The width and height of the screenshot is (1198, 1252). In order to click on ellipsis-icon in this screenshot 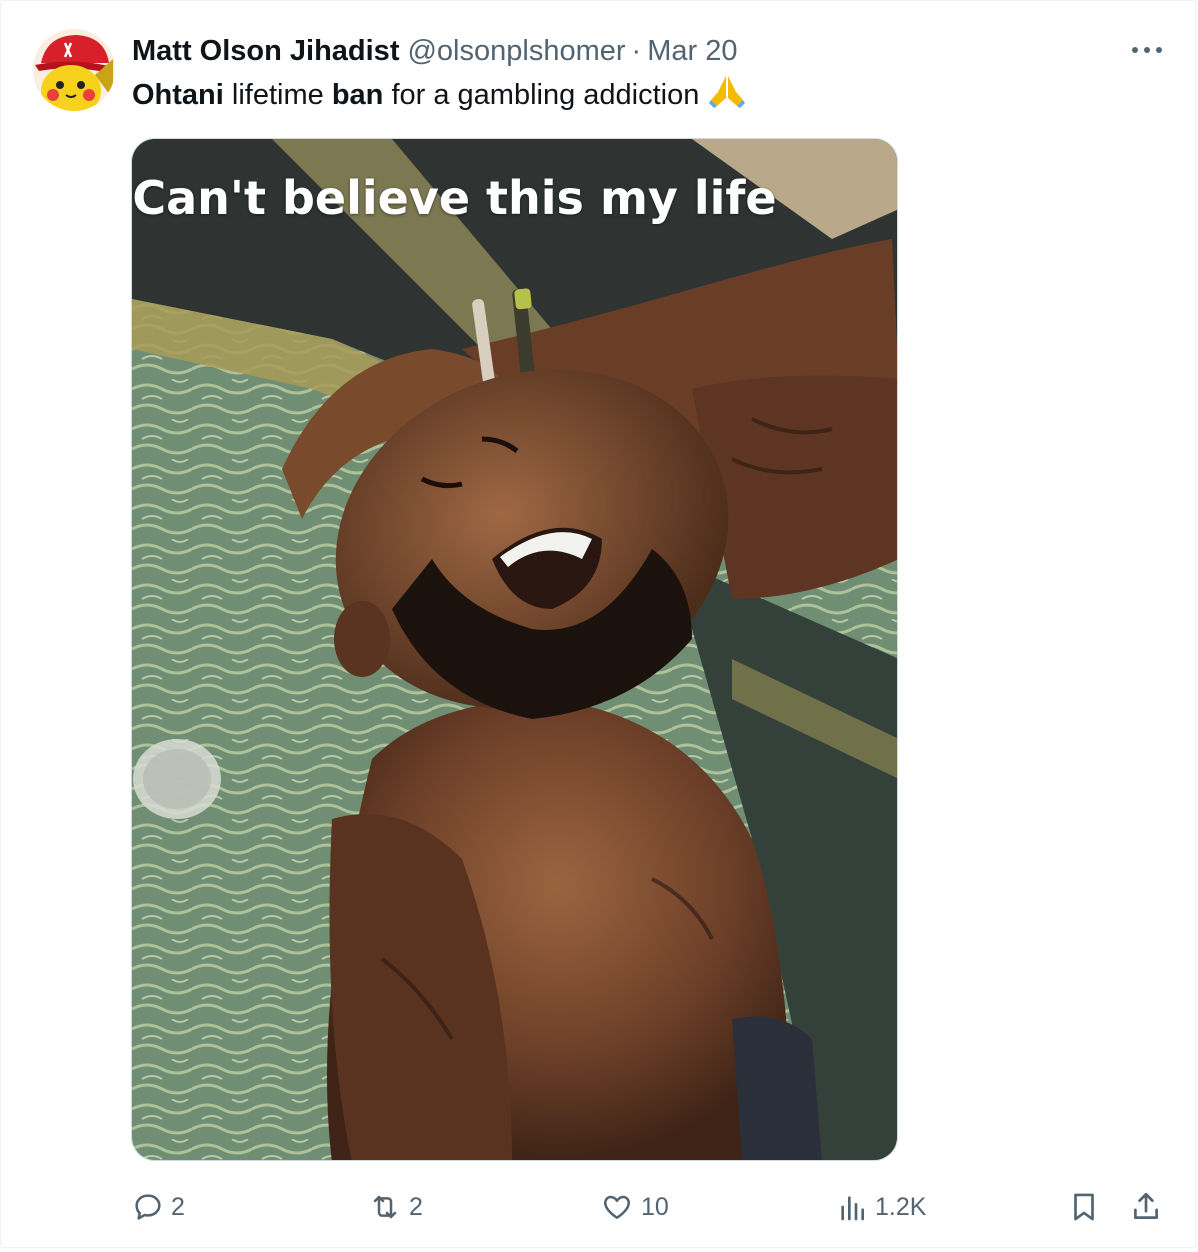, I will do `click(1147, 50)`.